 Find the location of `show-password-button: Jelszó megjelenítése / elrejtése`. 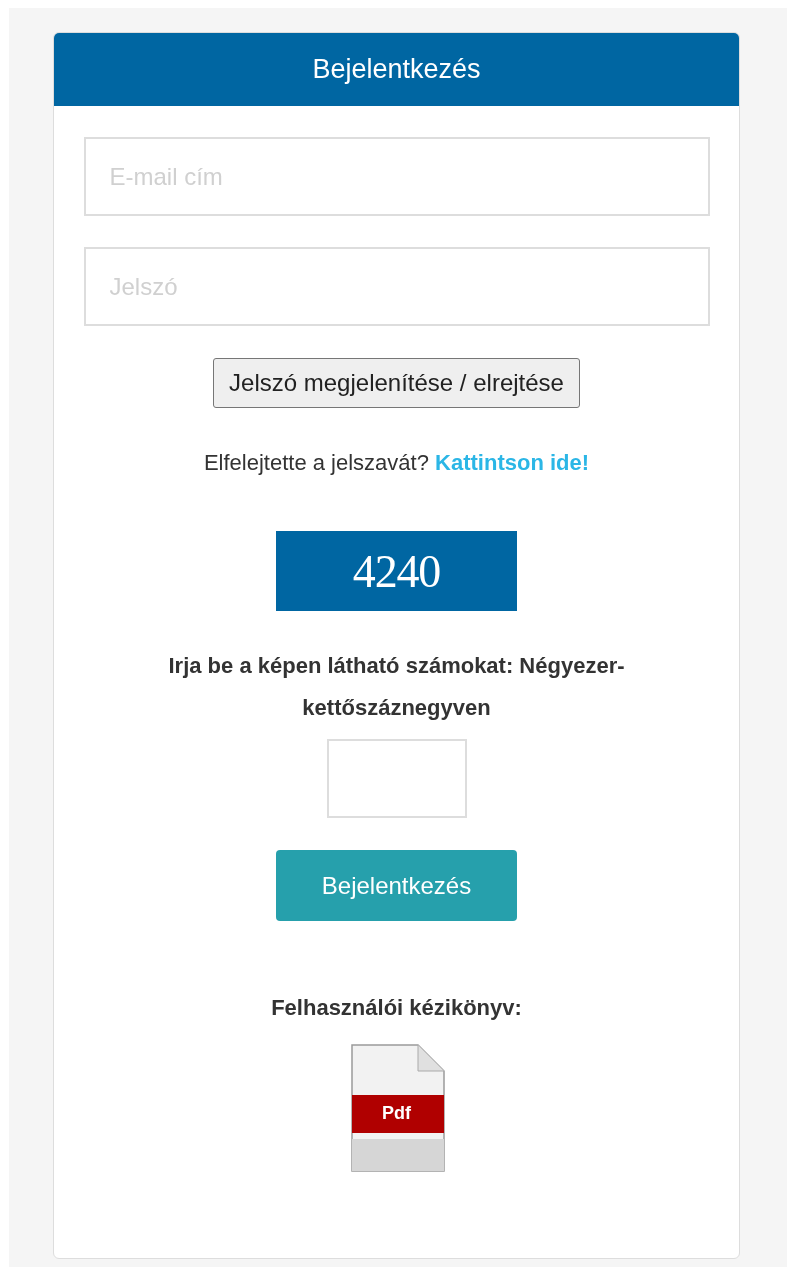

show-password-button: Jelszó megjelenítése / elrejtése is located at coordinates (396, 383).